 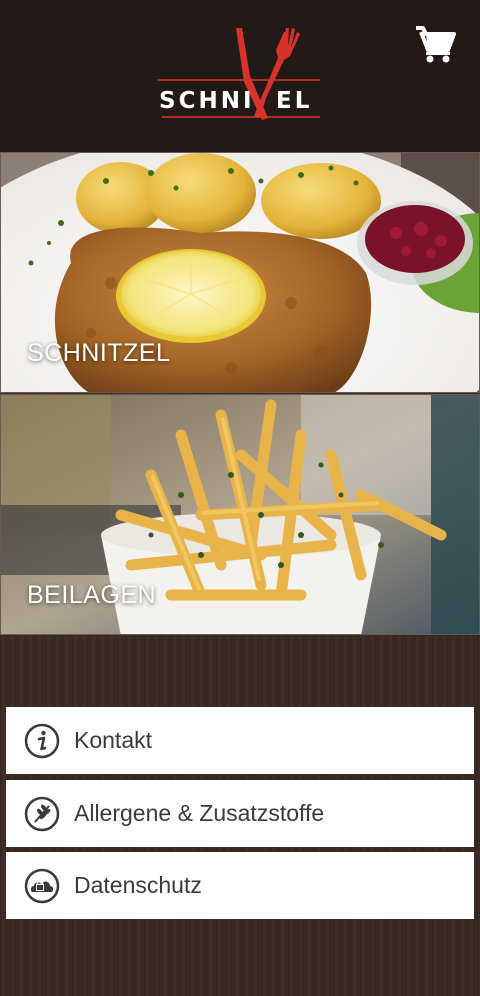 What do you see at coordinates (42, 885) in the screenshot?
I see `lock-cloud-icon` at bounding box center [42, 885].